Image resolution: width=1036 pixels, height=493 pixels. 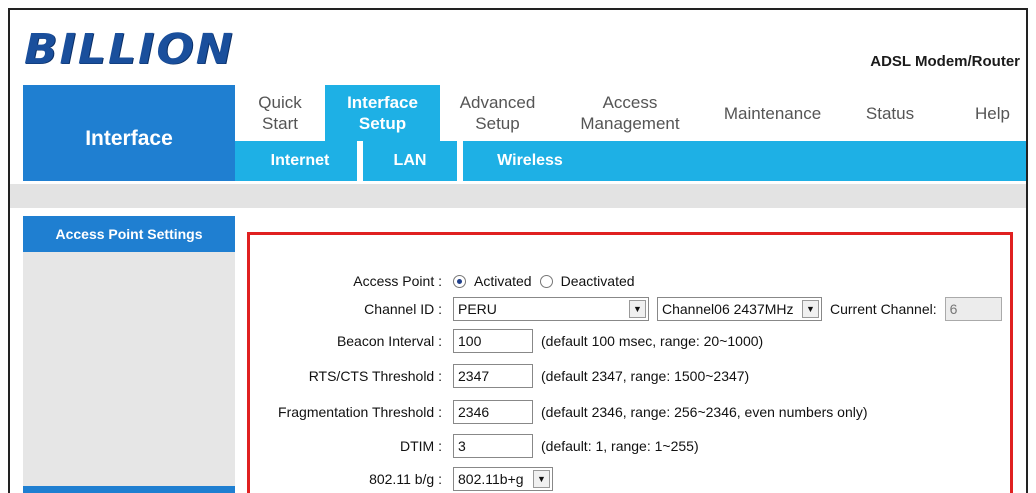 I want to click on tab-status: Status, so click(x=890, y=113).